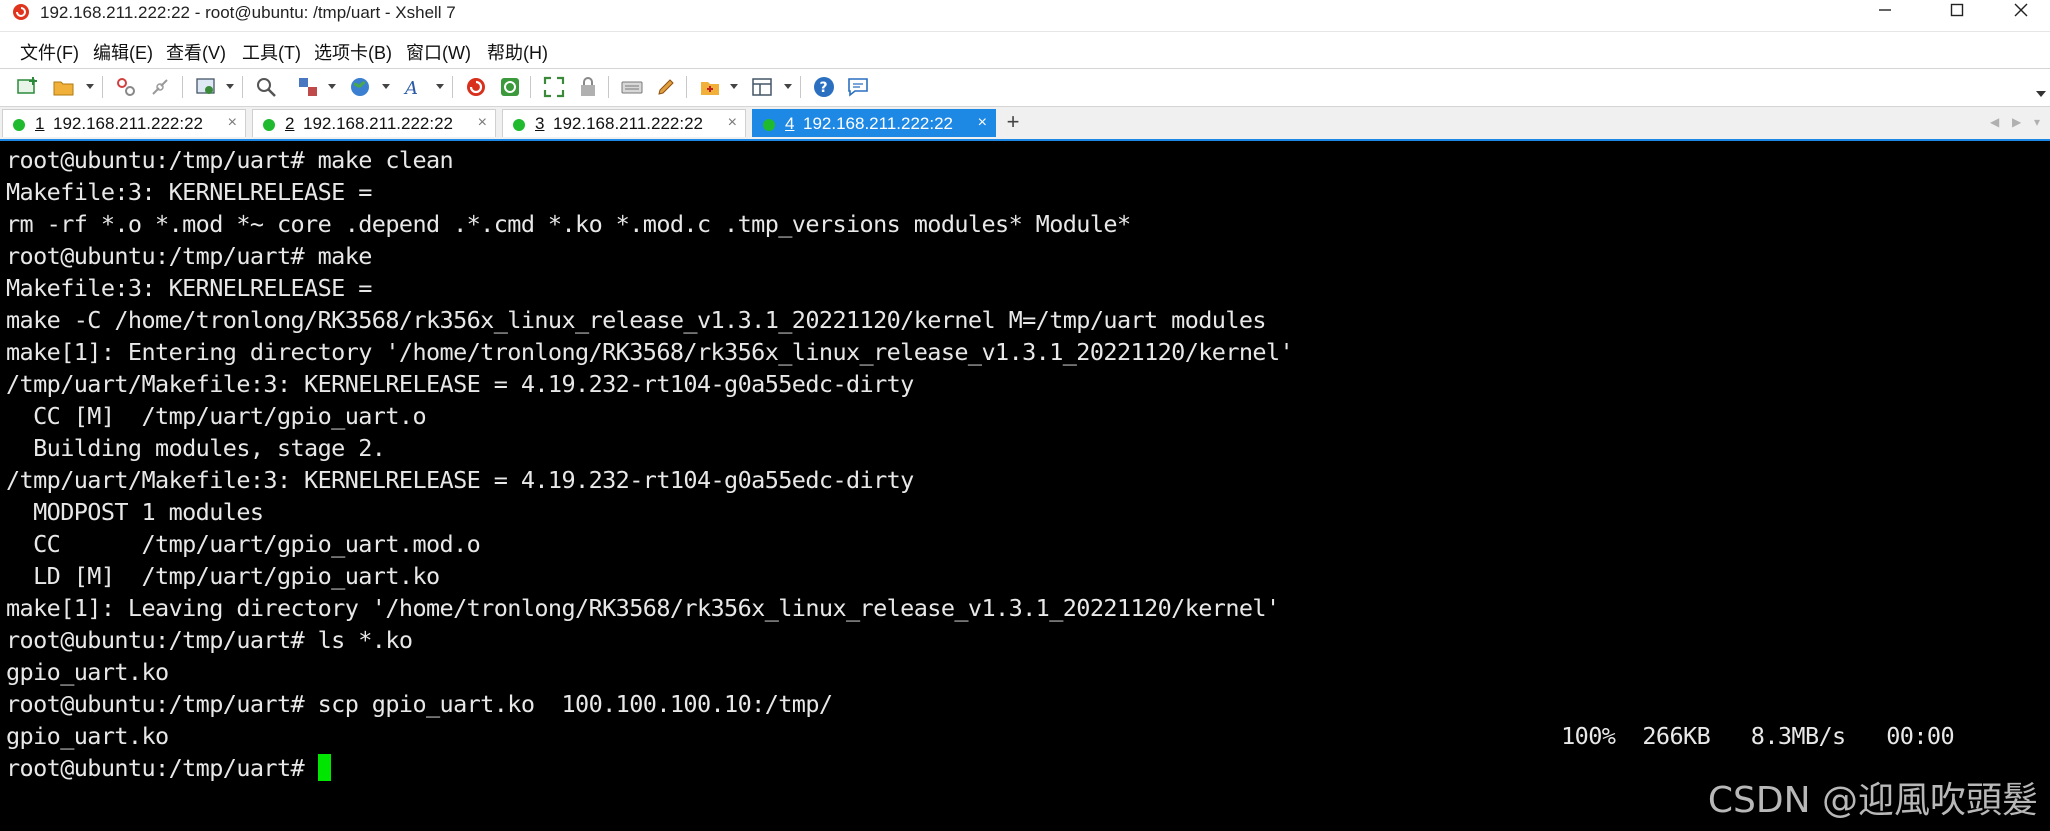  I want to click on disconnect-icon, so click(160, 87).